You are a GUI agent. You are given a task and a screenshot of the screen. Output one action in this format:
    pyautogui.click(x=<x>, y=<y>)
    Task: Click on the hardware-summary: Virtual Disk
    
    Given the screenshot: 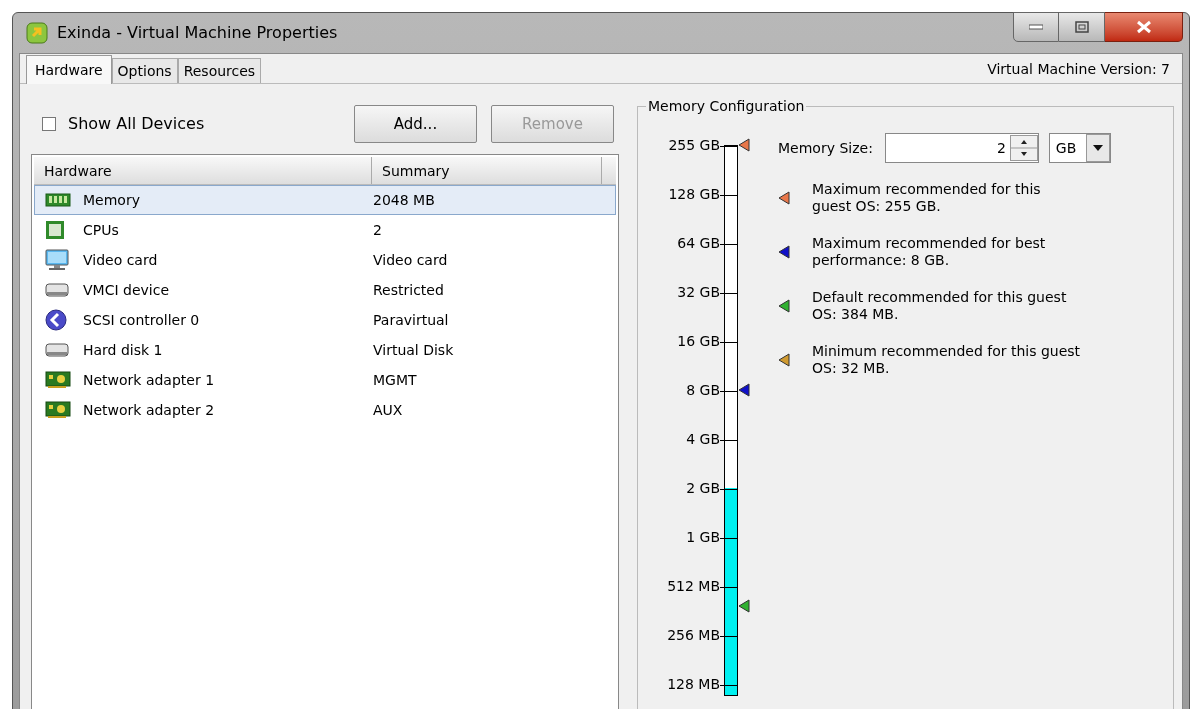 What is the action you would take?
    pyautogui.click(x=413, y=350)
    